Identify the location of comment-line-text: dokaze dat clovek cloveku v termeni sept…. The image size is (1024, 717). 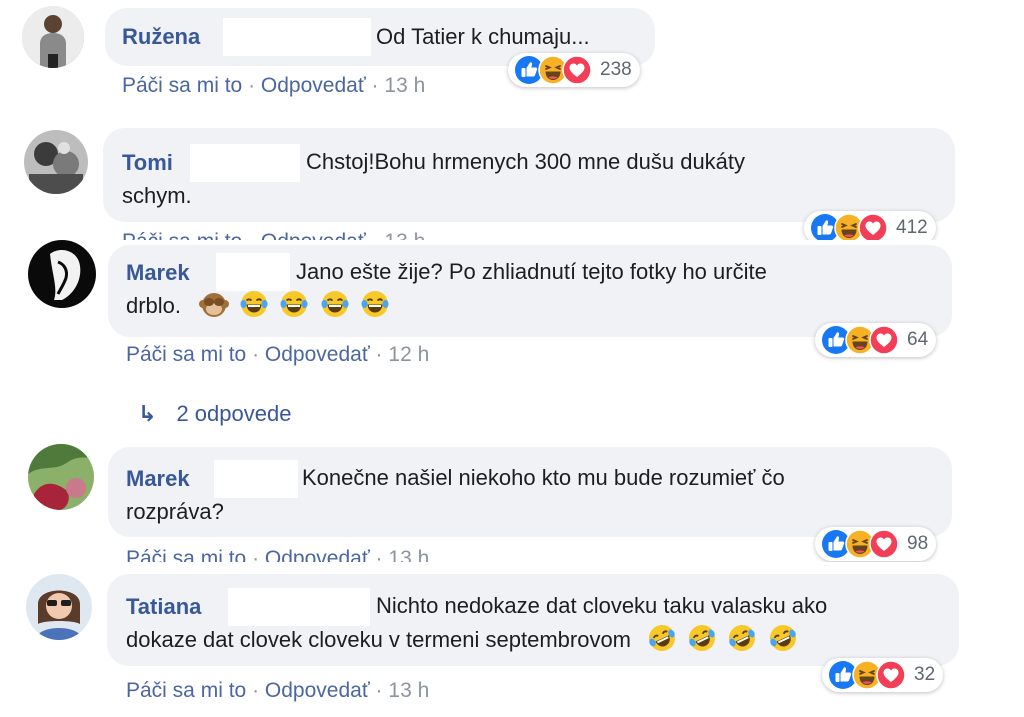
(379, 639).